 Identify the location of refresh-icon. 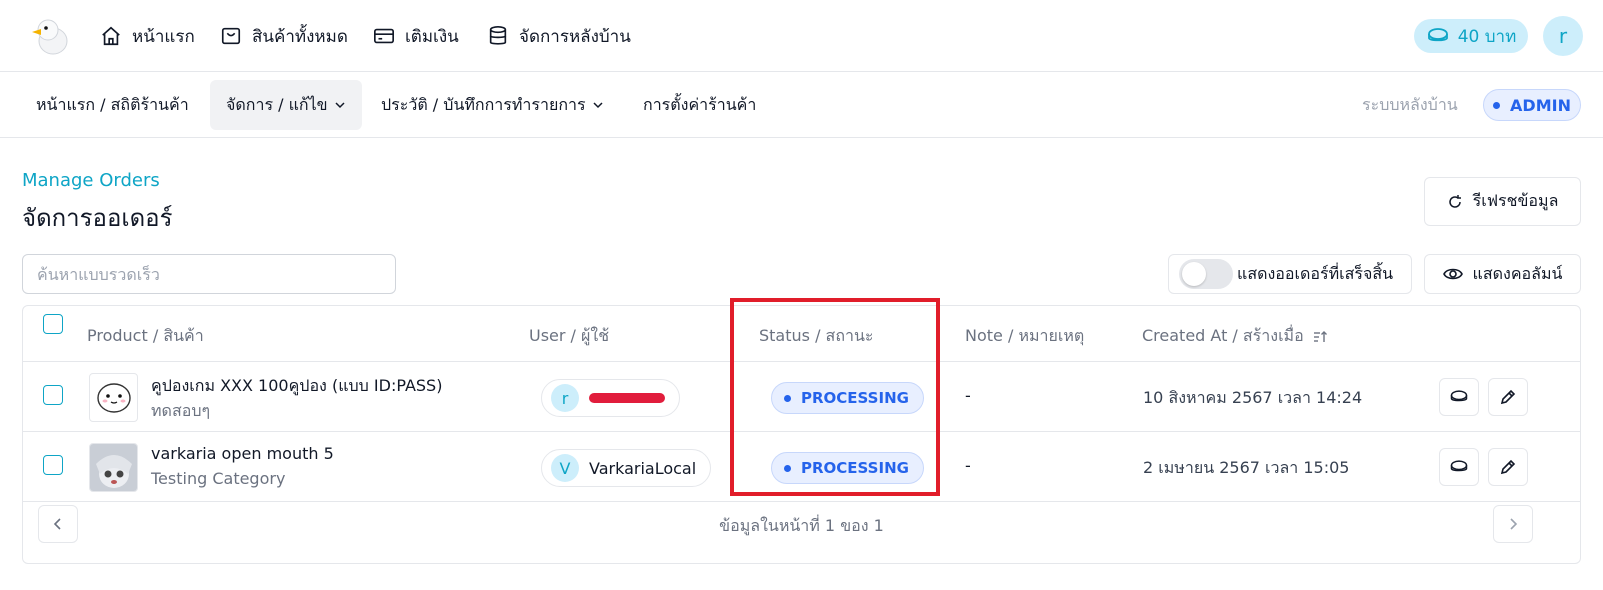
(1454, 201).